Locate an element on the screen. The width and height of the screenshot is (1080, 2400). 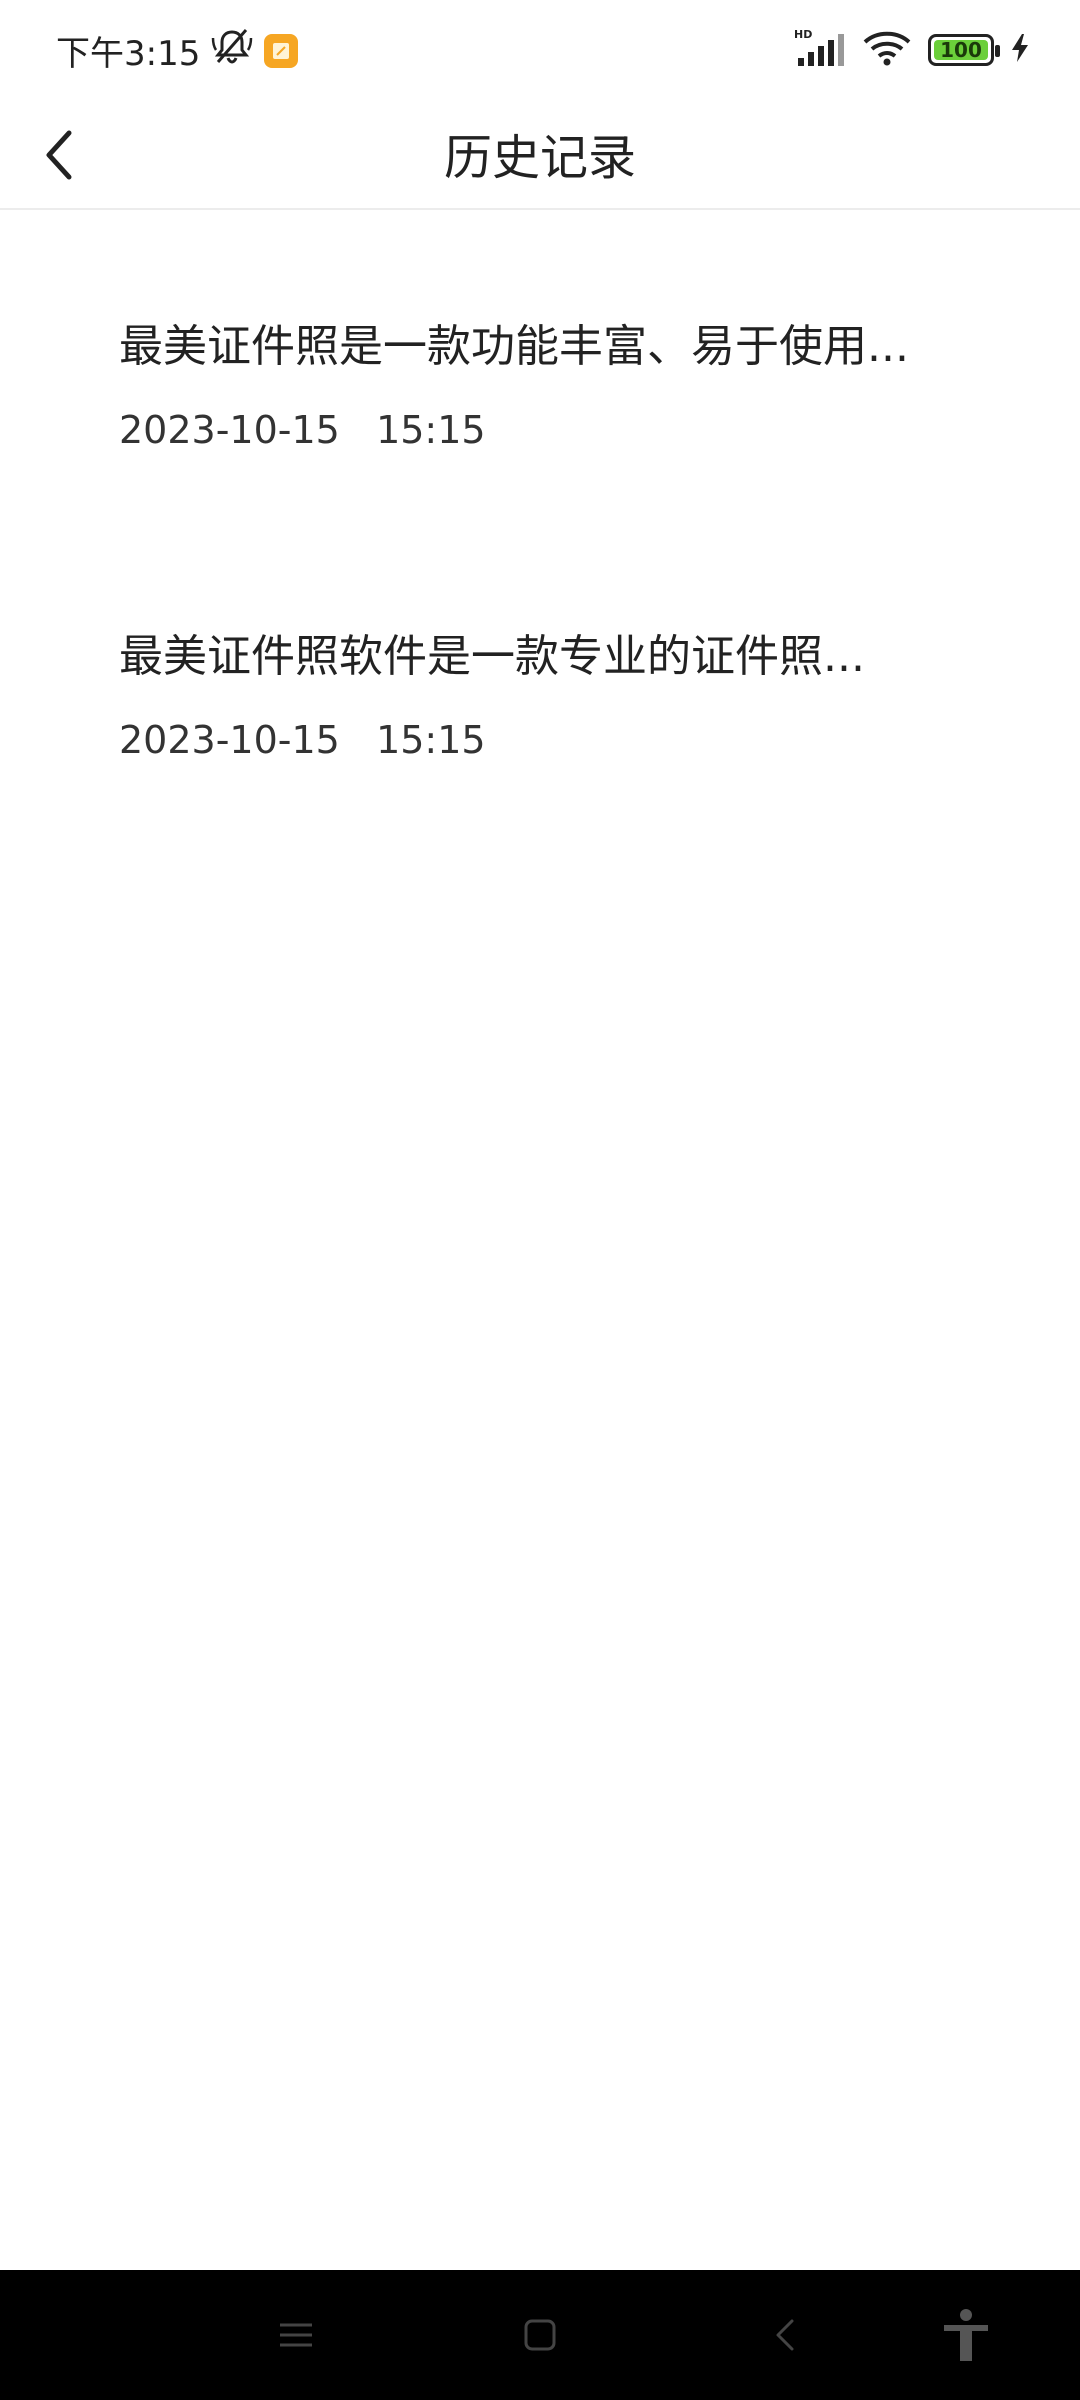
battery-icon: 100 is located at coordinates (964, 50).